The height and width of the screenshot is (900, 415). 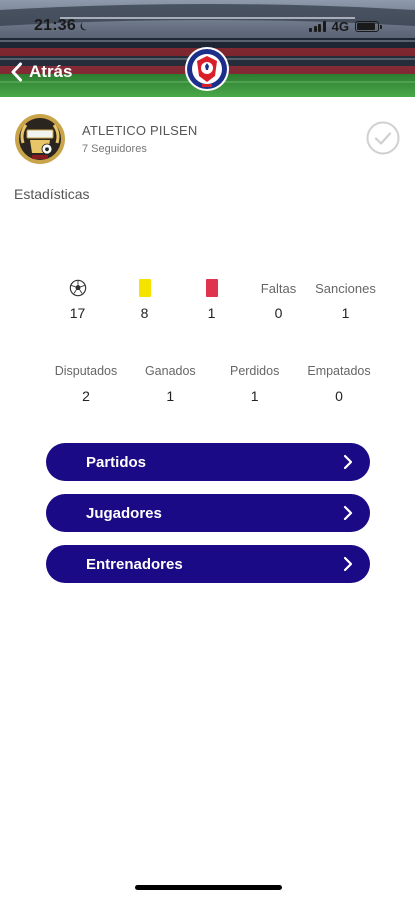 I want to click on team-row: ATLETICO PILSEN 7 Seguidores, so click(x=207, y=139).